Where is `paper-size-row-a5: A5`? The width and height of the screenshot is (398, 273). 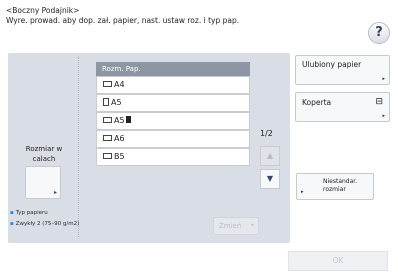 paper-size-row-a5: A5 is located at coordinates (173, 103).